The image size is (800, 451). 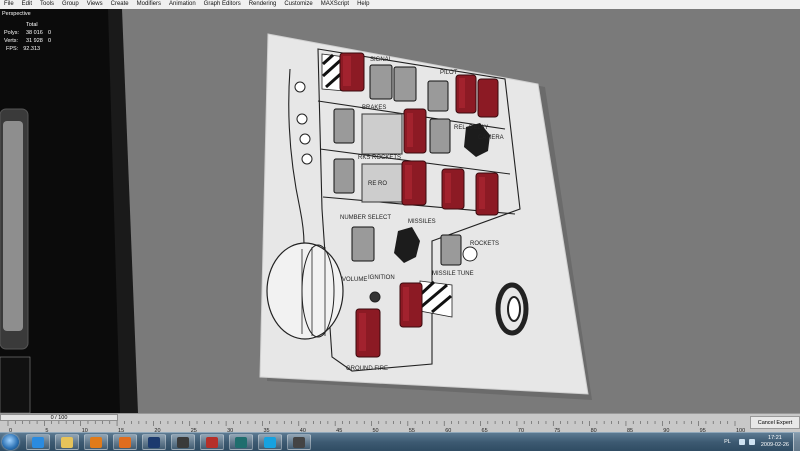 I want to click on explorer-icon, so click(x=67, y=442).